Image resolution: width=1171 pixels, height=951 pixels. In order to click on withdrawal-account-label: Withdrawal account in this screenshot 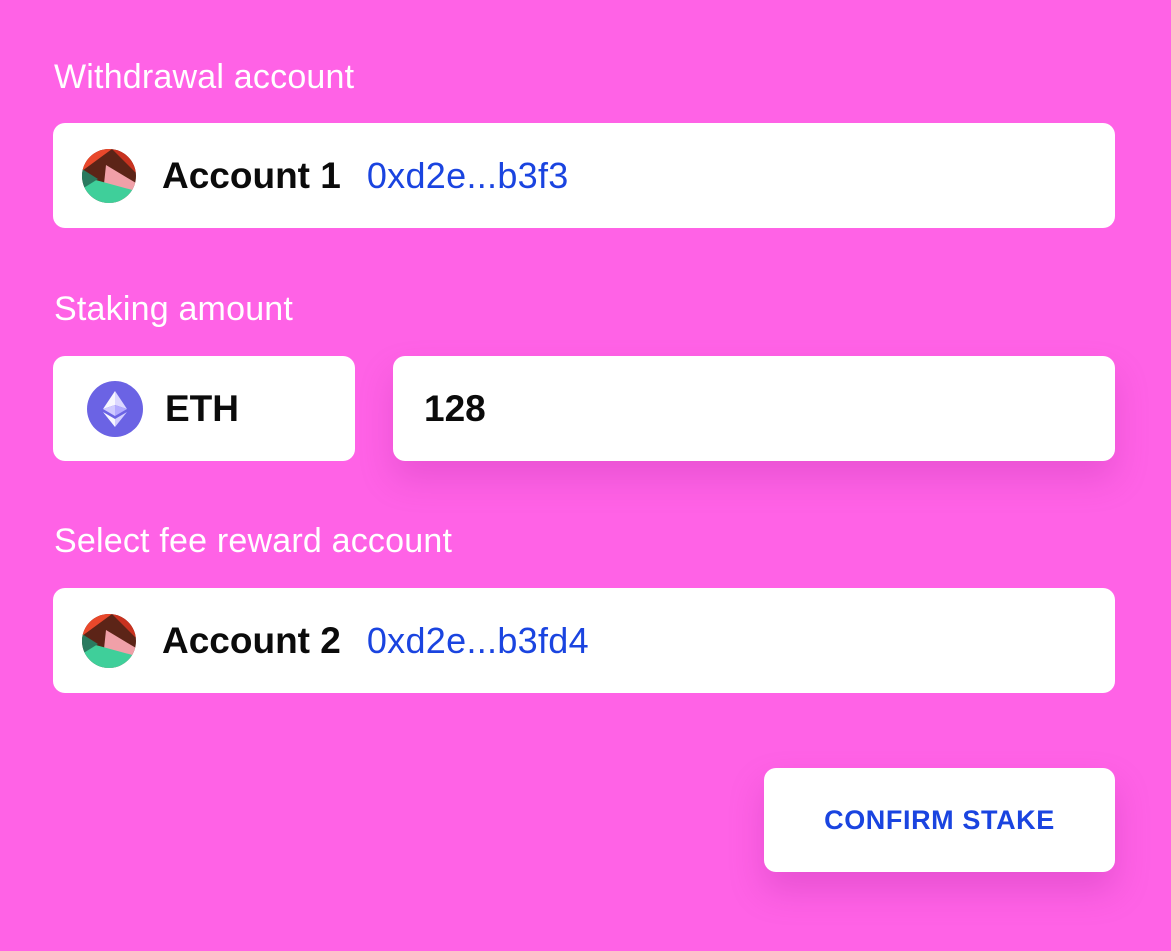, I will do `click(204, 77)`.